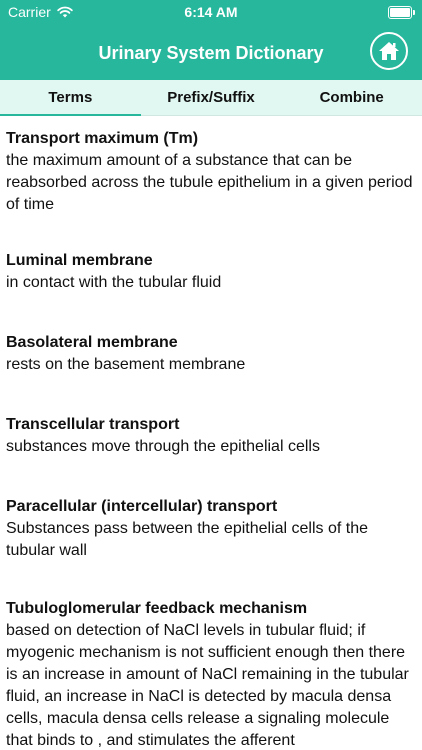  What do you see at coordinates (79, 260) in the screenshot?
I see `term-title: Luminal membrane` at bounding box center [79, 260].